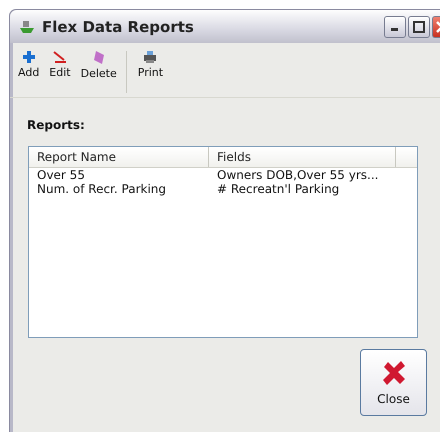  I want to click on maximize-button, so click(419, 27).